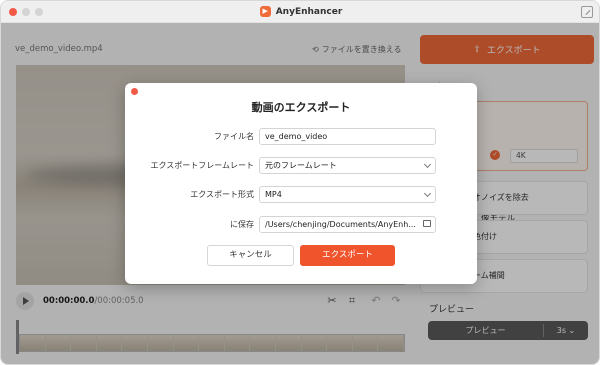 The width and height of the screenshot is (600, 365). Describe the element at coordinates (39, 12) in the screenshot. I see `maximize-window-button` at that location.